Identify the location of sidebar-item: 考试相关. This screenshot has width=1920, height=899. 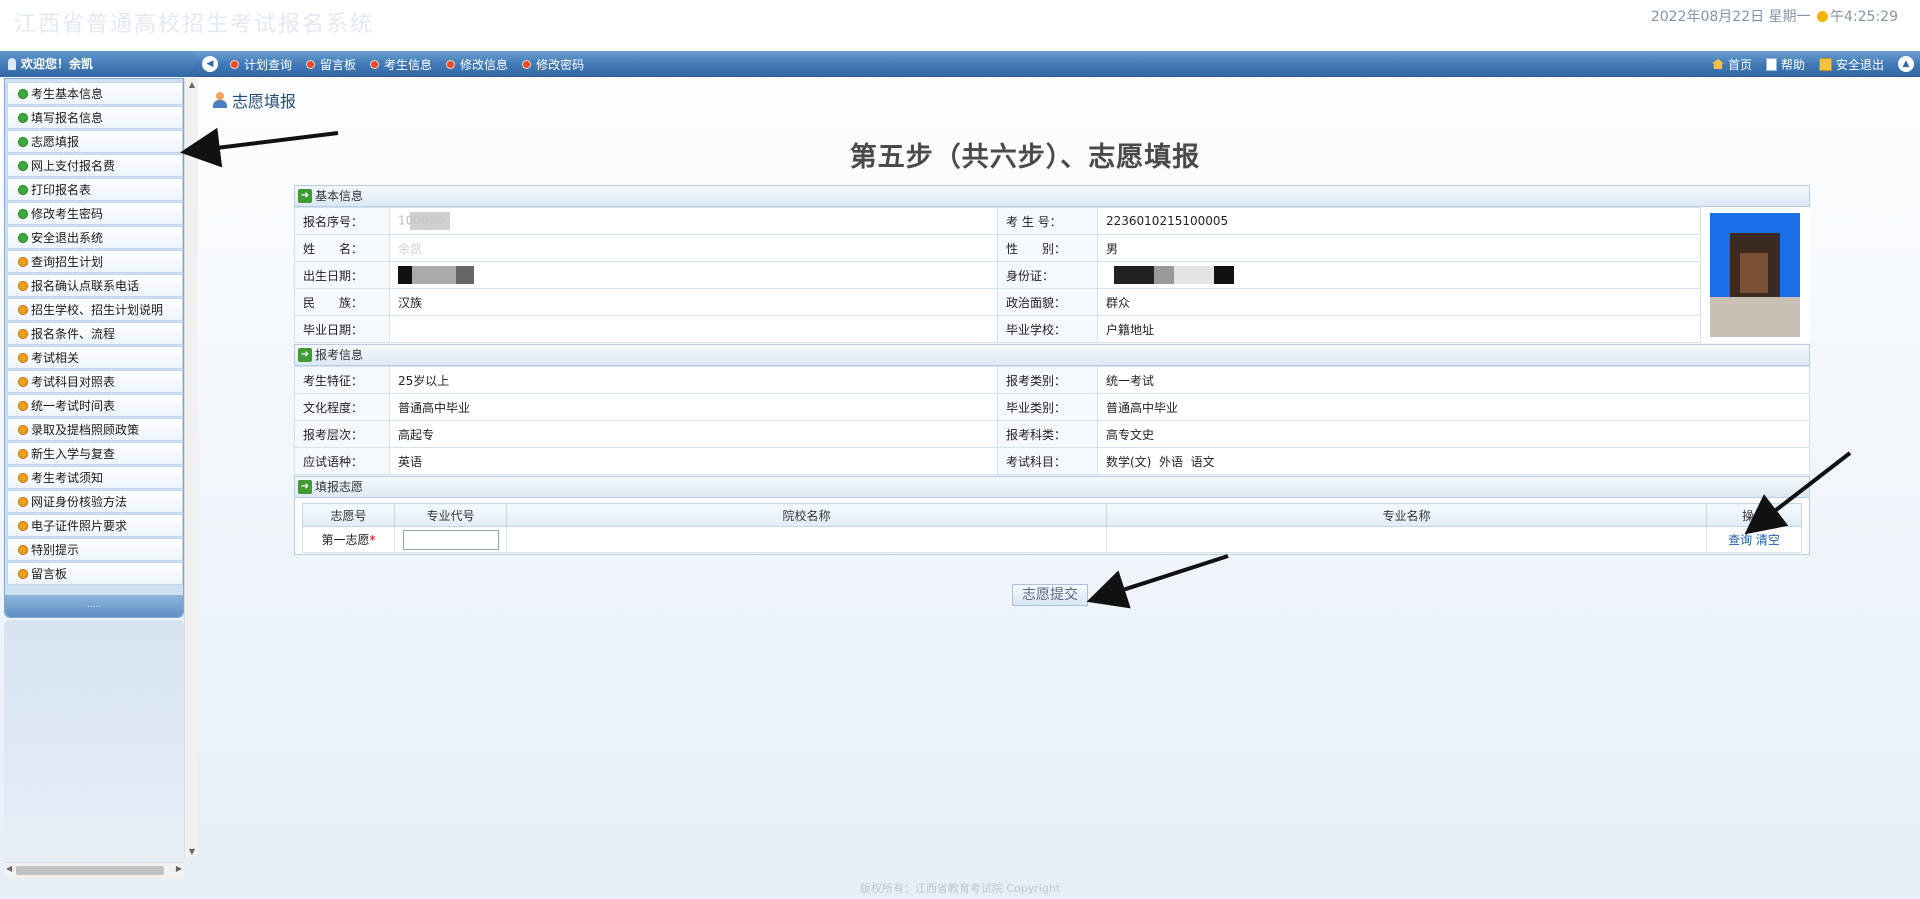
(95, 357).